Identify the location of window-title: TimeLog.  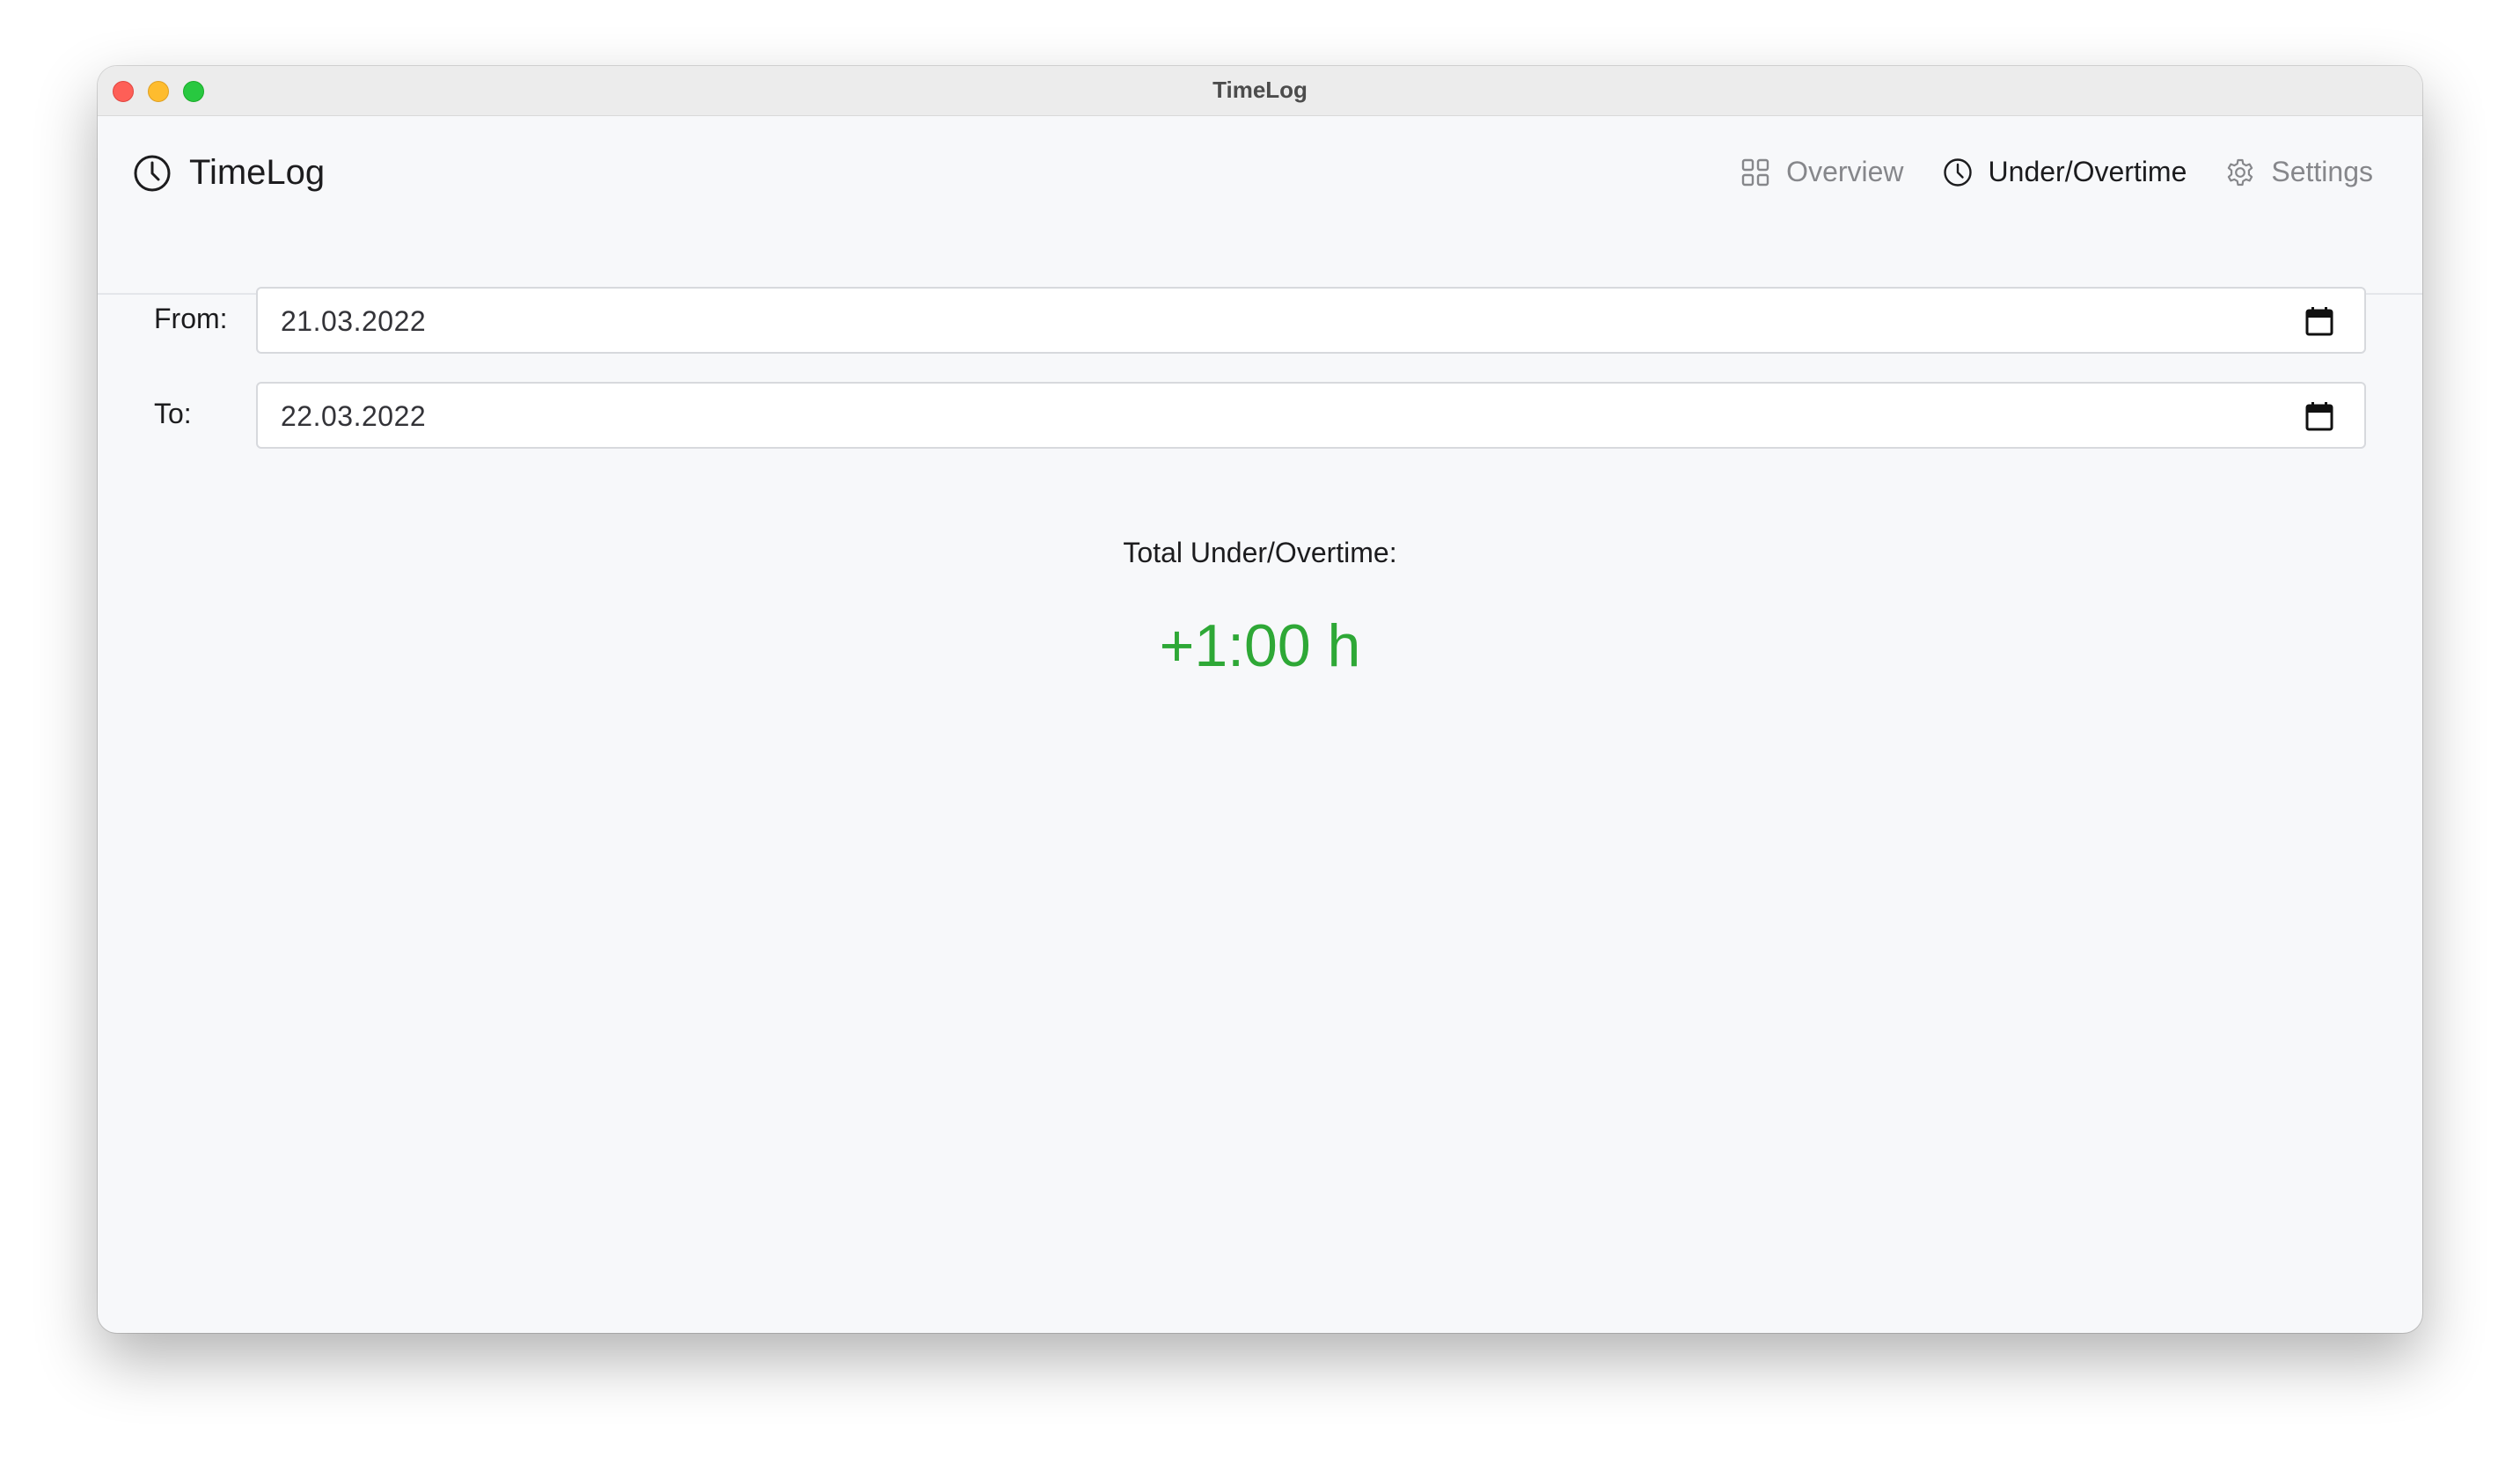
(1260, 90).